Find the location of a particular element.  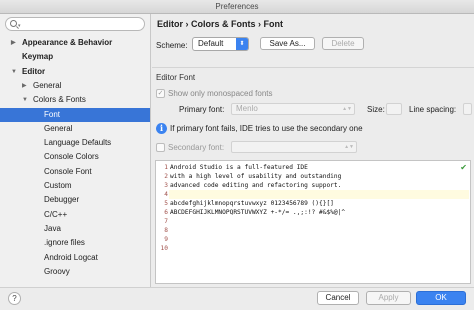

size-label: Size: is located at coordinates (376, 109).